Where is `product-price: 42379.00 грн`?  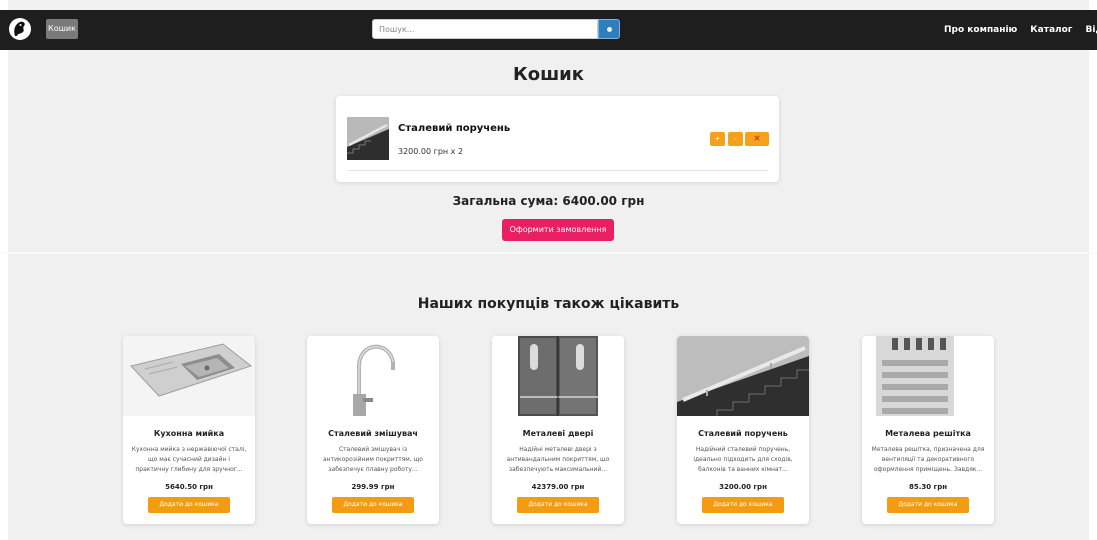 product-price: 42379.00 грн is located at coordinates (558, 487).